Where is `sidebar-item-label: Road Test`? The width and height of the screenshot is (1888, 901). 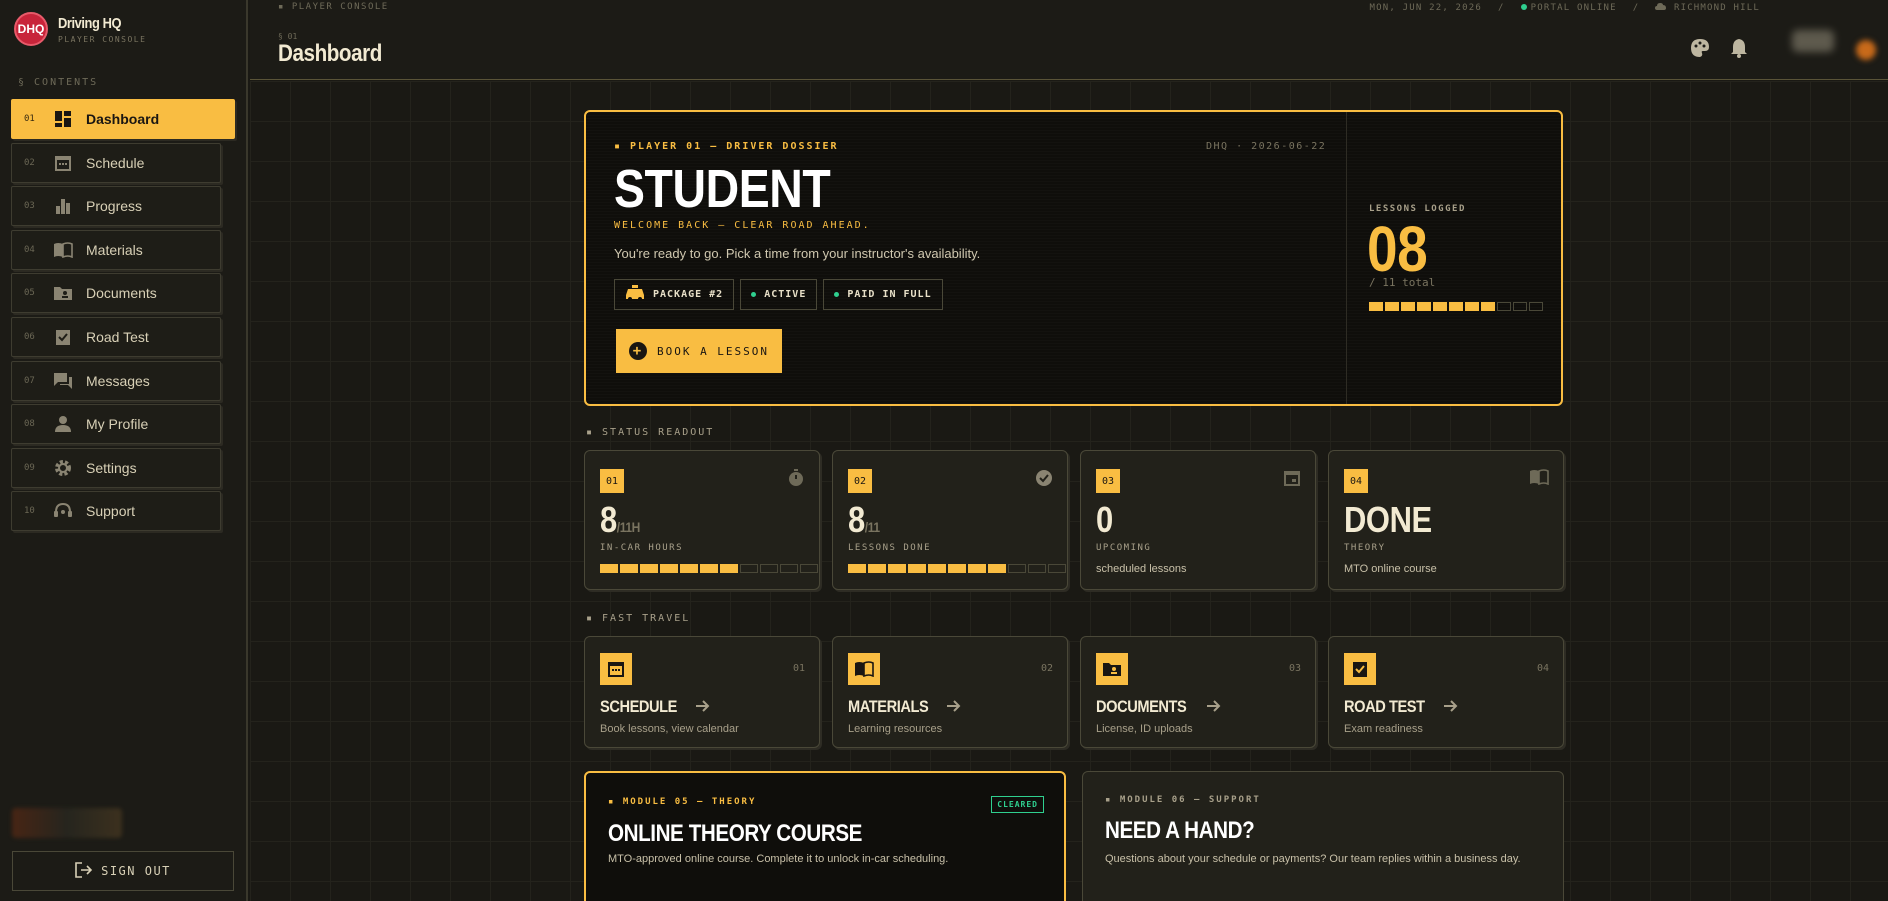 sidebar-item-label: Road Test is located at coordinates (117, 336).